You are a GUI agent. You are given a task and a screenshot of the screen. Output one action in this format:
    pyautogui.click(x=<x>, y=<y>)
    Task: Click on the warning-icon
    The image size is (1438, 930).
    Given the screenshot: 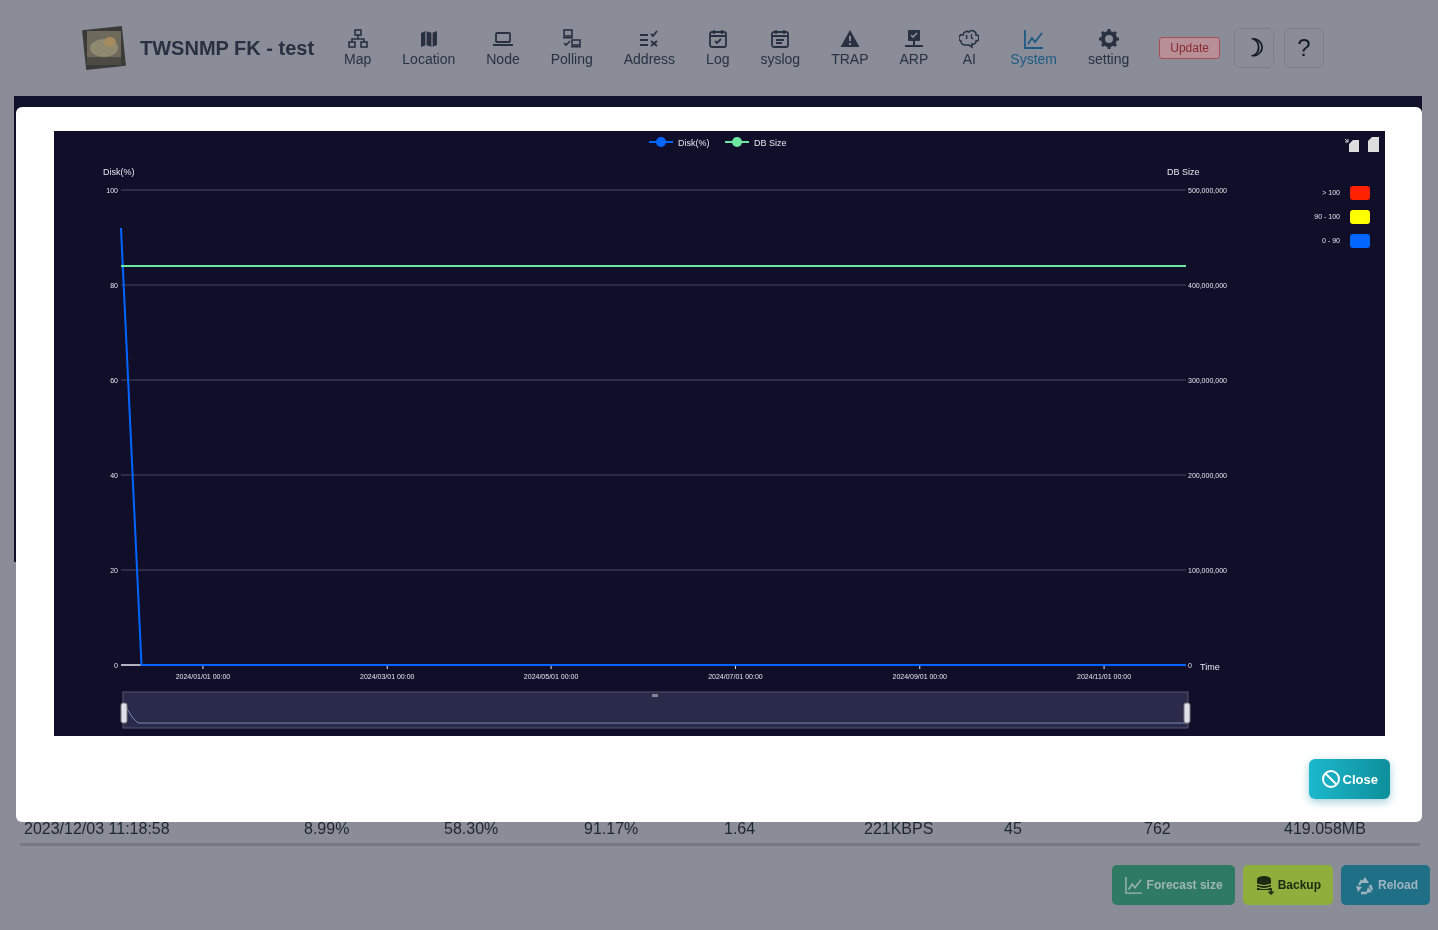 What is the action you would take?
    pyautogui.click(x=849, y=39)
    